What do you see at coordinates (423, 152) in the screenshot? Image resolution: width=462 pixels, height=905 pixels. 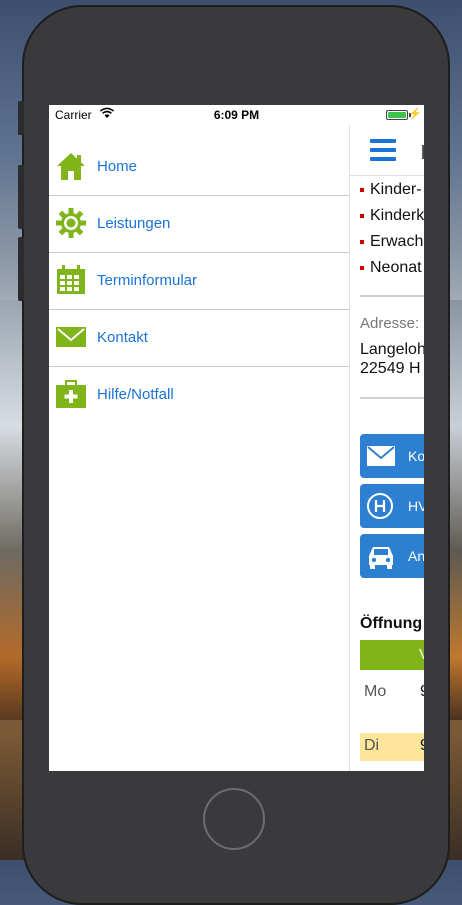 I see `title-edge` at bounding box center [423, 152].